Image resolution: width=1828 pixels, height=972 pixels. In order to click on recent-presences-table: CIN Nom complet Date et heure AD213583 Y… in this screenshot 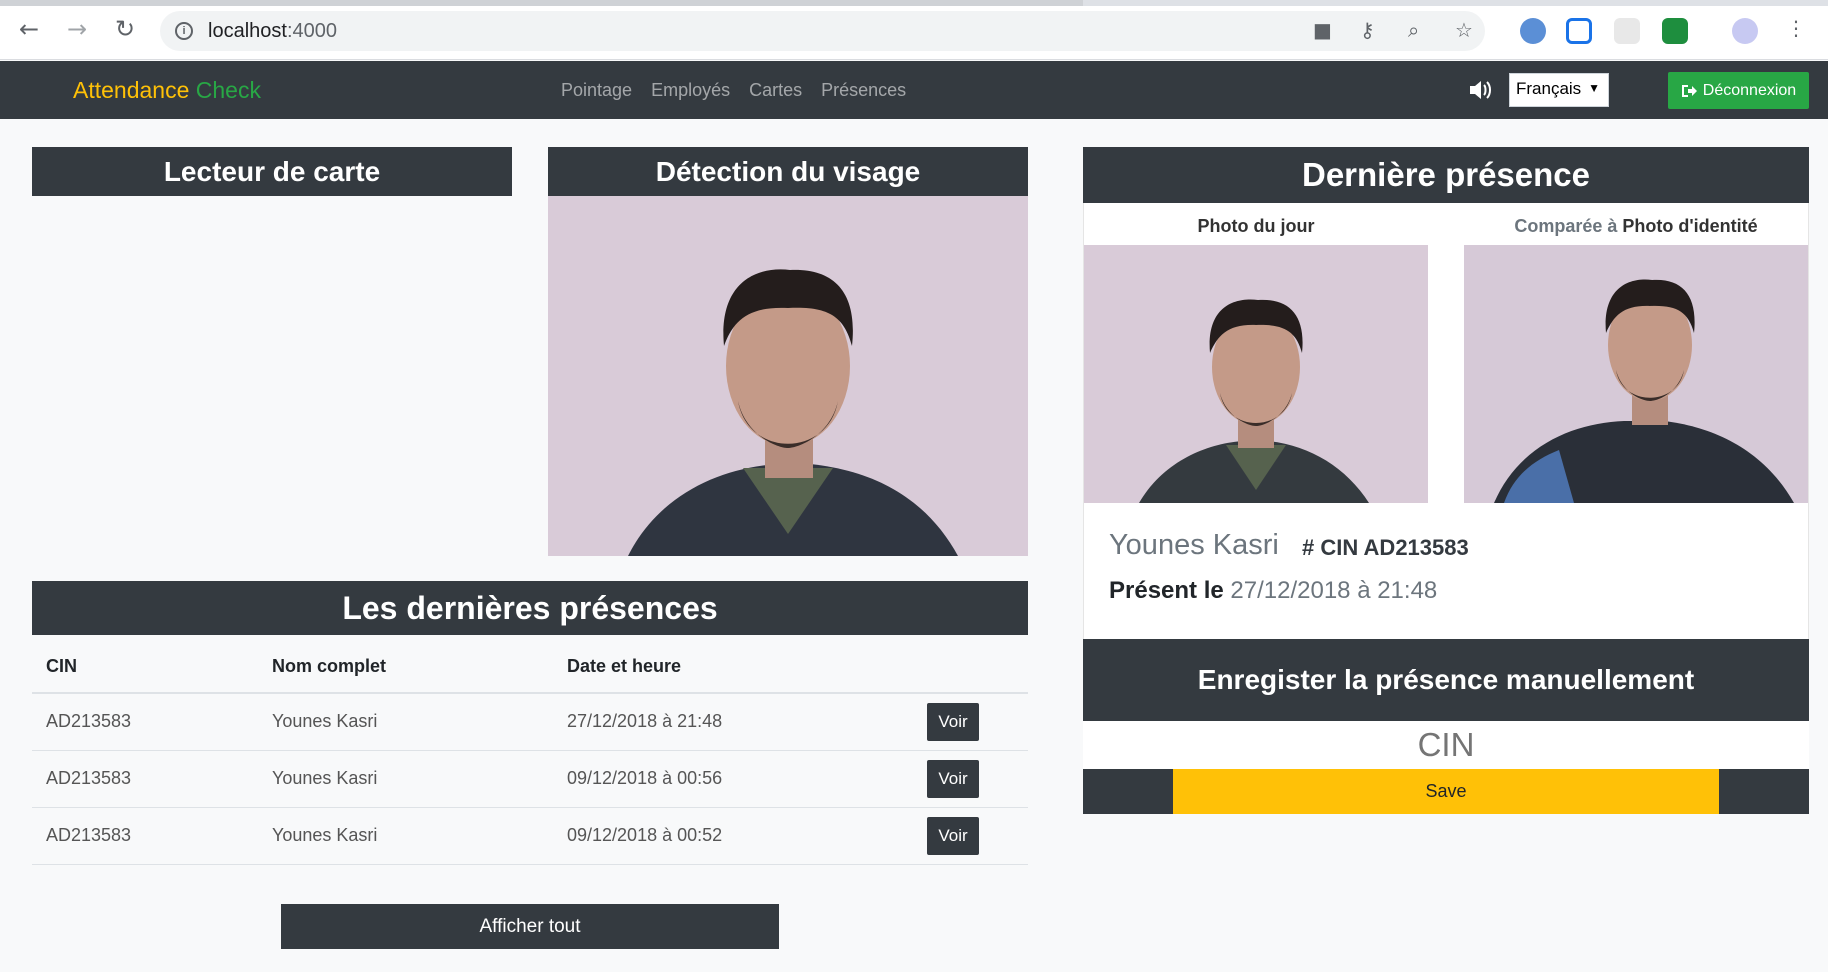, I will do `click(530, 752)`.